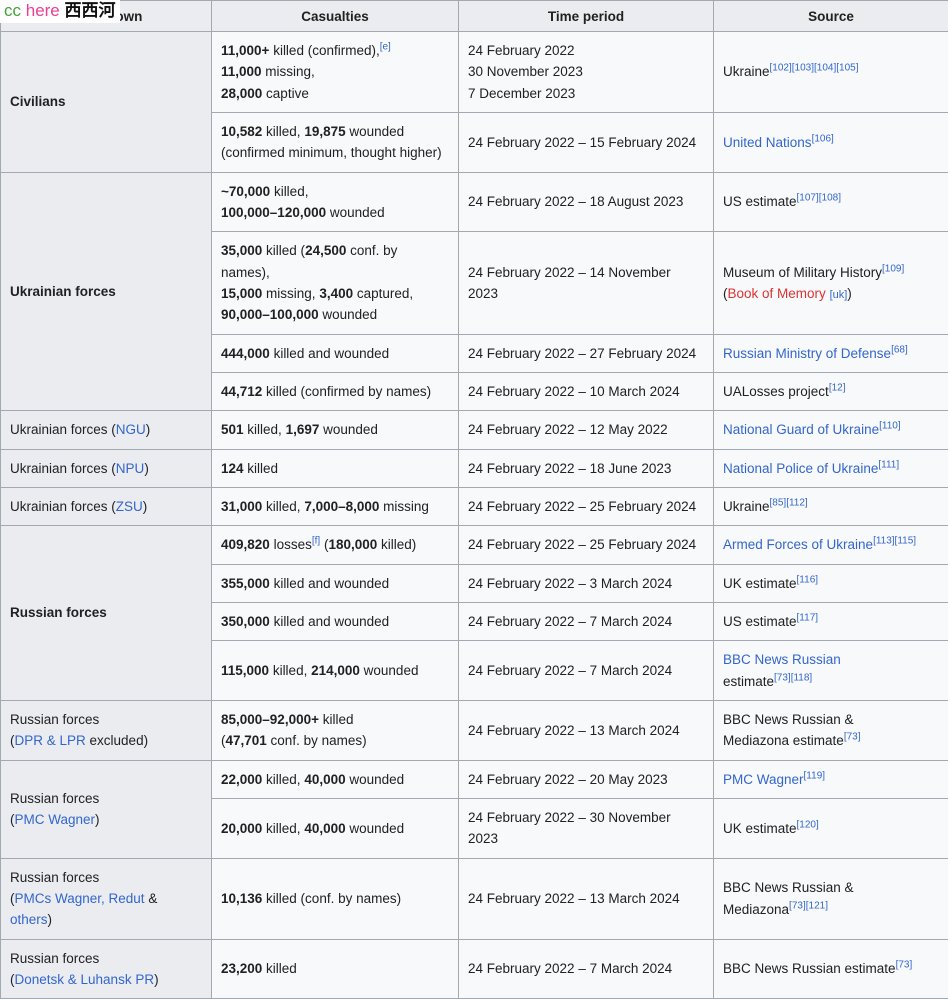 This screenshot has width=948, height=999. I want to click on wiki-link: Armed Forces of Ukraine, so click(798, 544).